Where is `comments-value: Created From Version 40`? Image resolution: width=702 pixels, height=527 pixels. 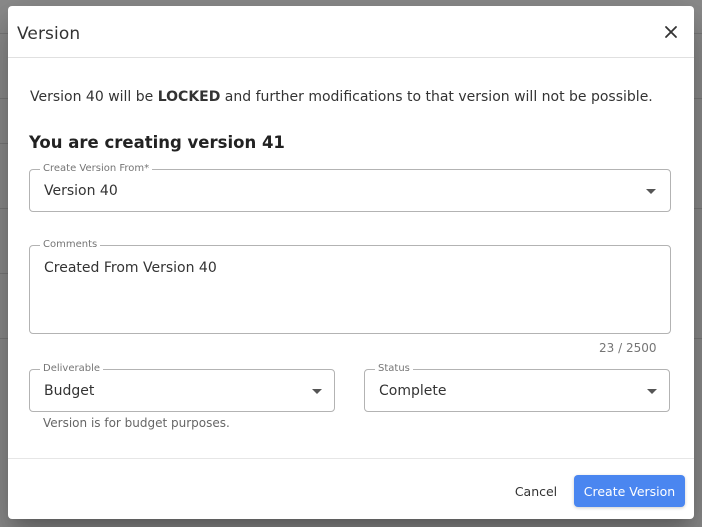
comments-value: Created From Version 40 is located at coordinates (130, 268).